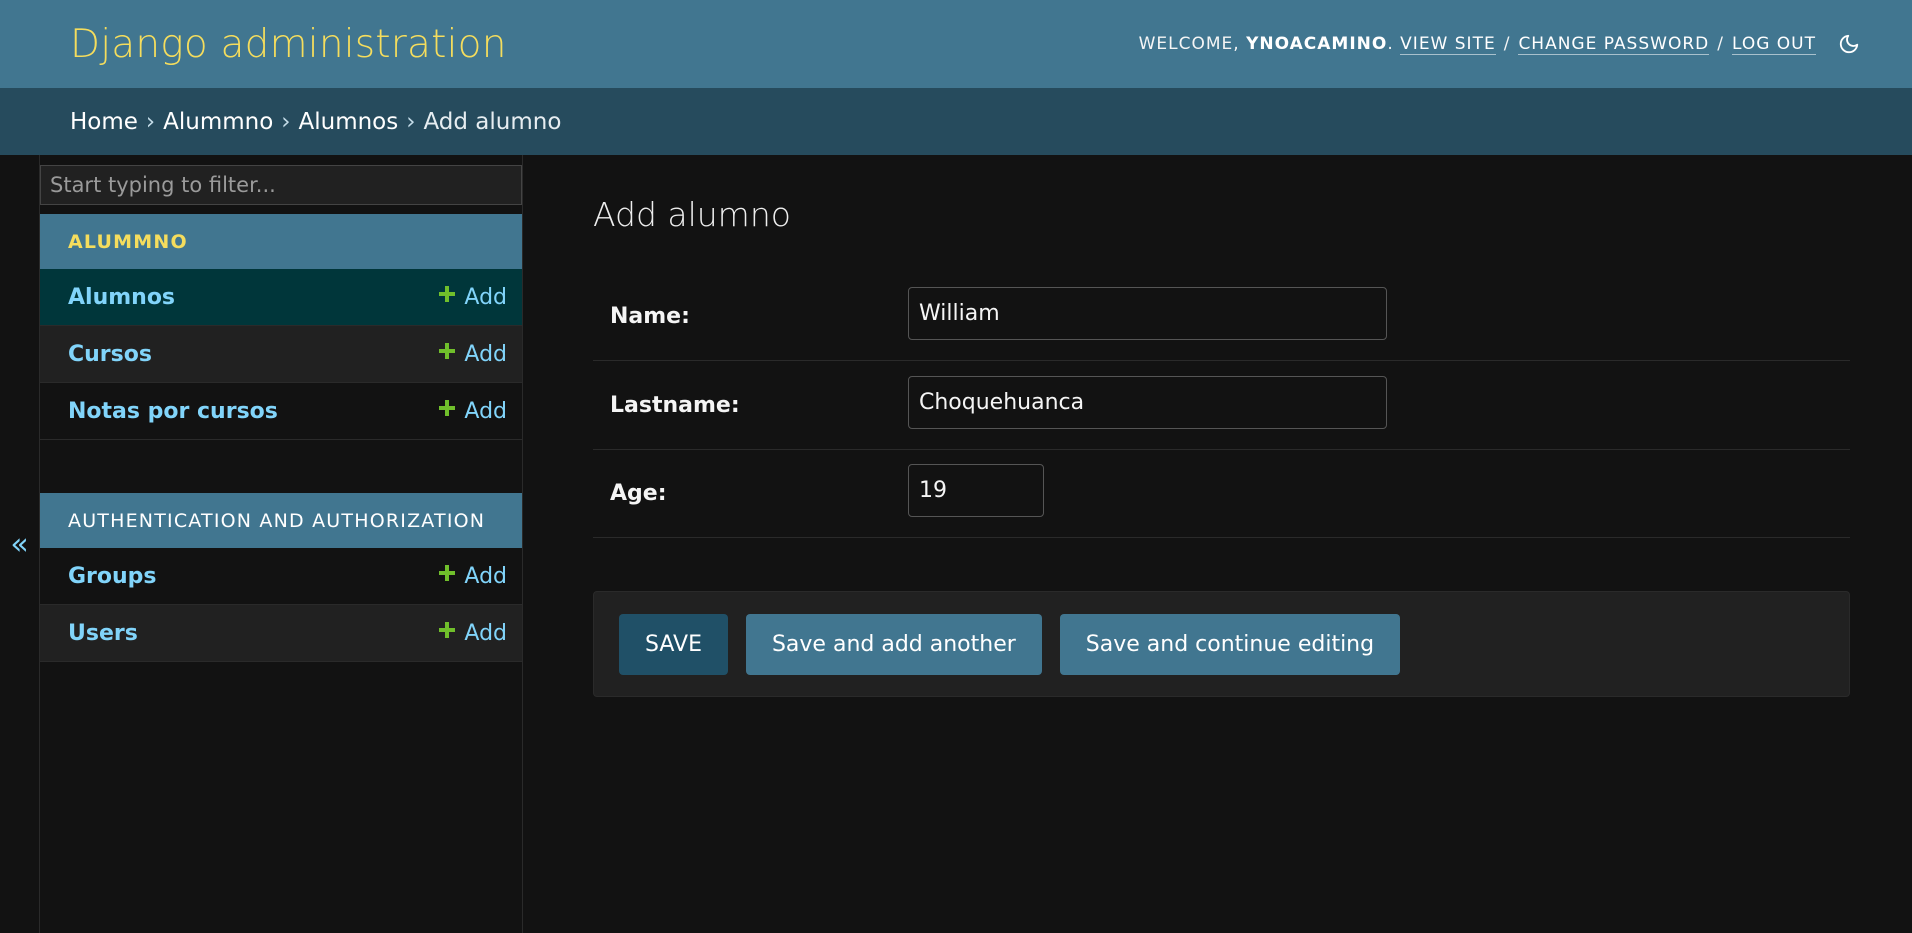  Describe the element at coordinates (650, 316) in the screenshot. I see `name-label: Name:` at that location.